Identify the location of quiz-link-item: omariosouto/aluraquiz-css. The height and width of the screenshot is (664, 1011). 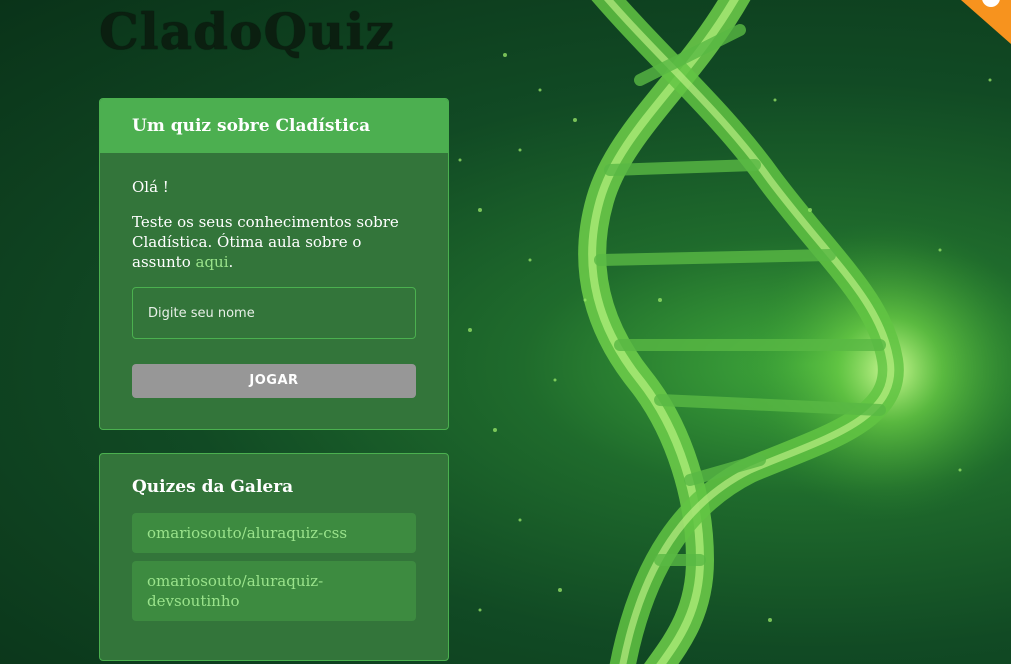
(274, 533).